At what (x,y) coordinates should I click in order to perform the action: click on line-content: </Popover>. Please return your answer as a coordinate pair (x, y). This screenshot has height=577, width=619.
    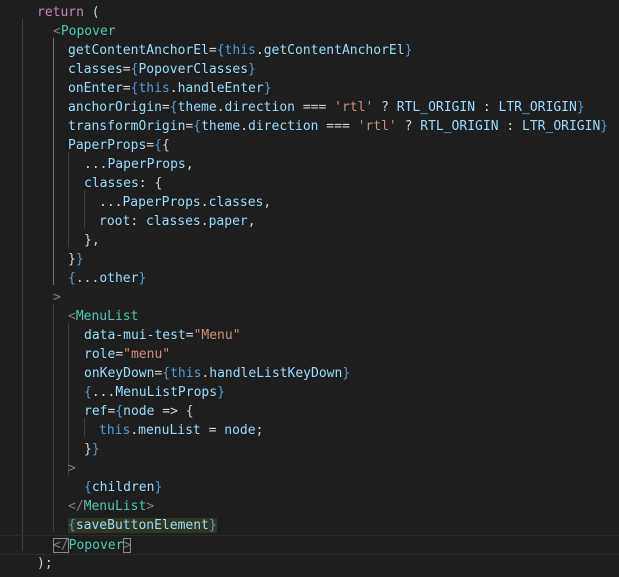
    Looking at the image, I should click on (66, 545).